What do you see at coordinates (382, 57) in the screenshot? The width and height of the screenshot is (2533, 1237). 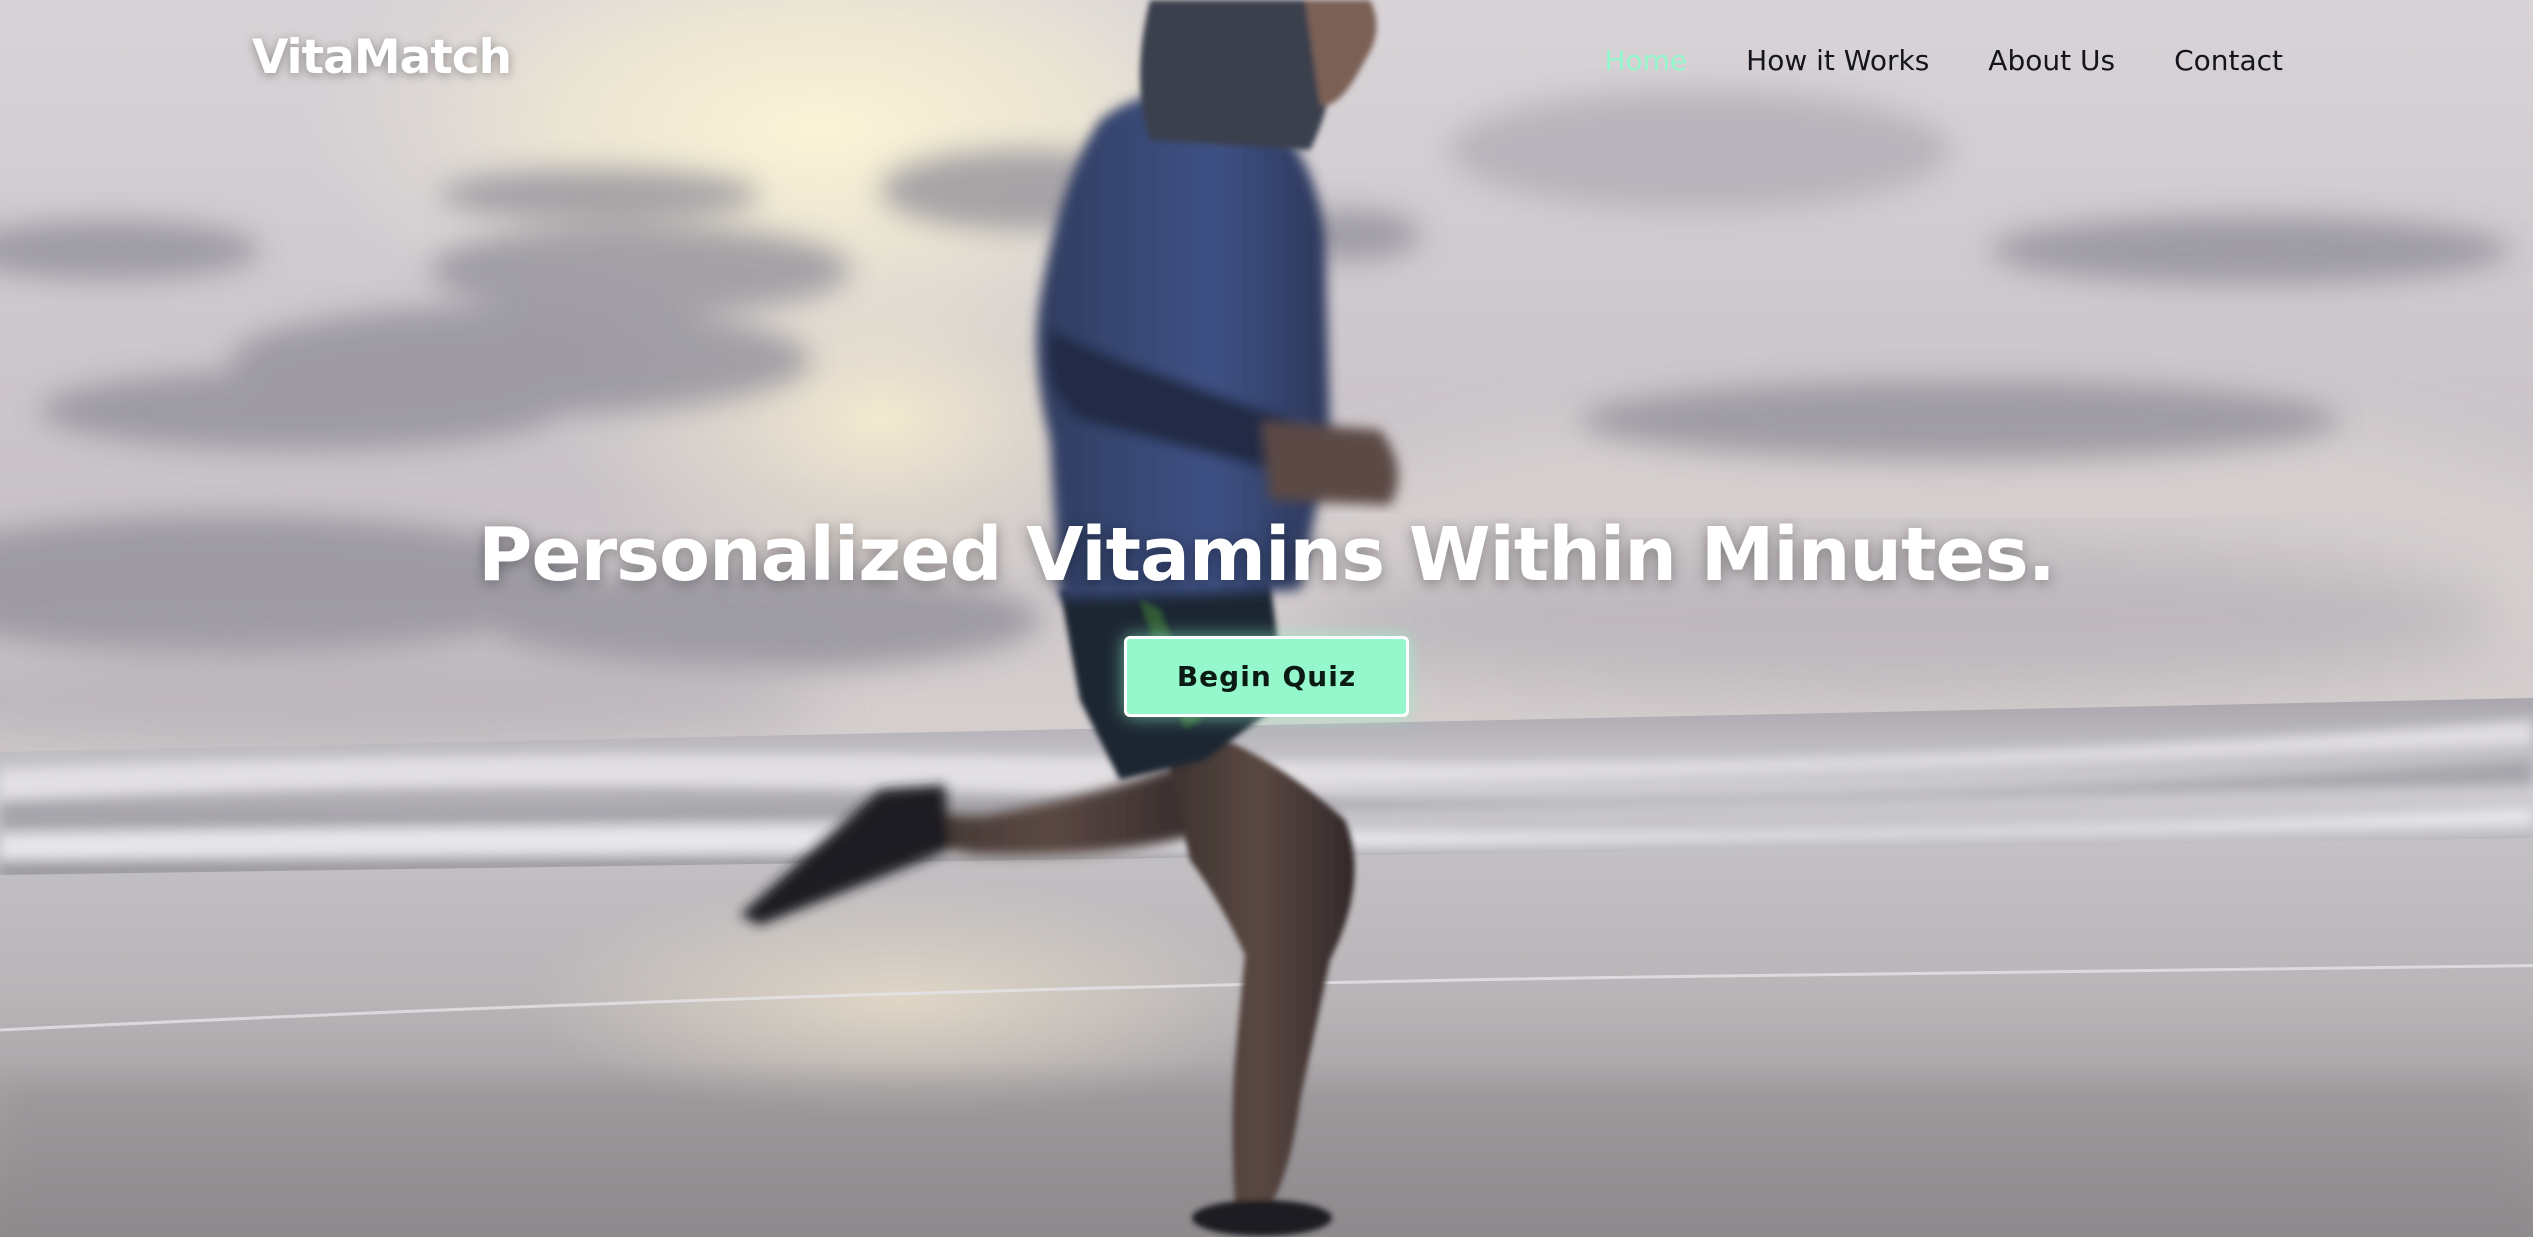 I see `brand-logo: VitaMatch` at bounding box center [382, 57].